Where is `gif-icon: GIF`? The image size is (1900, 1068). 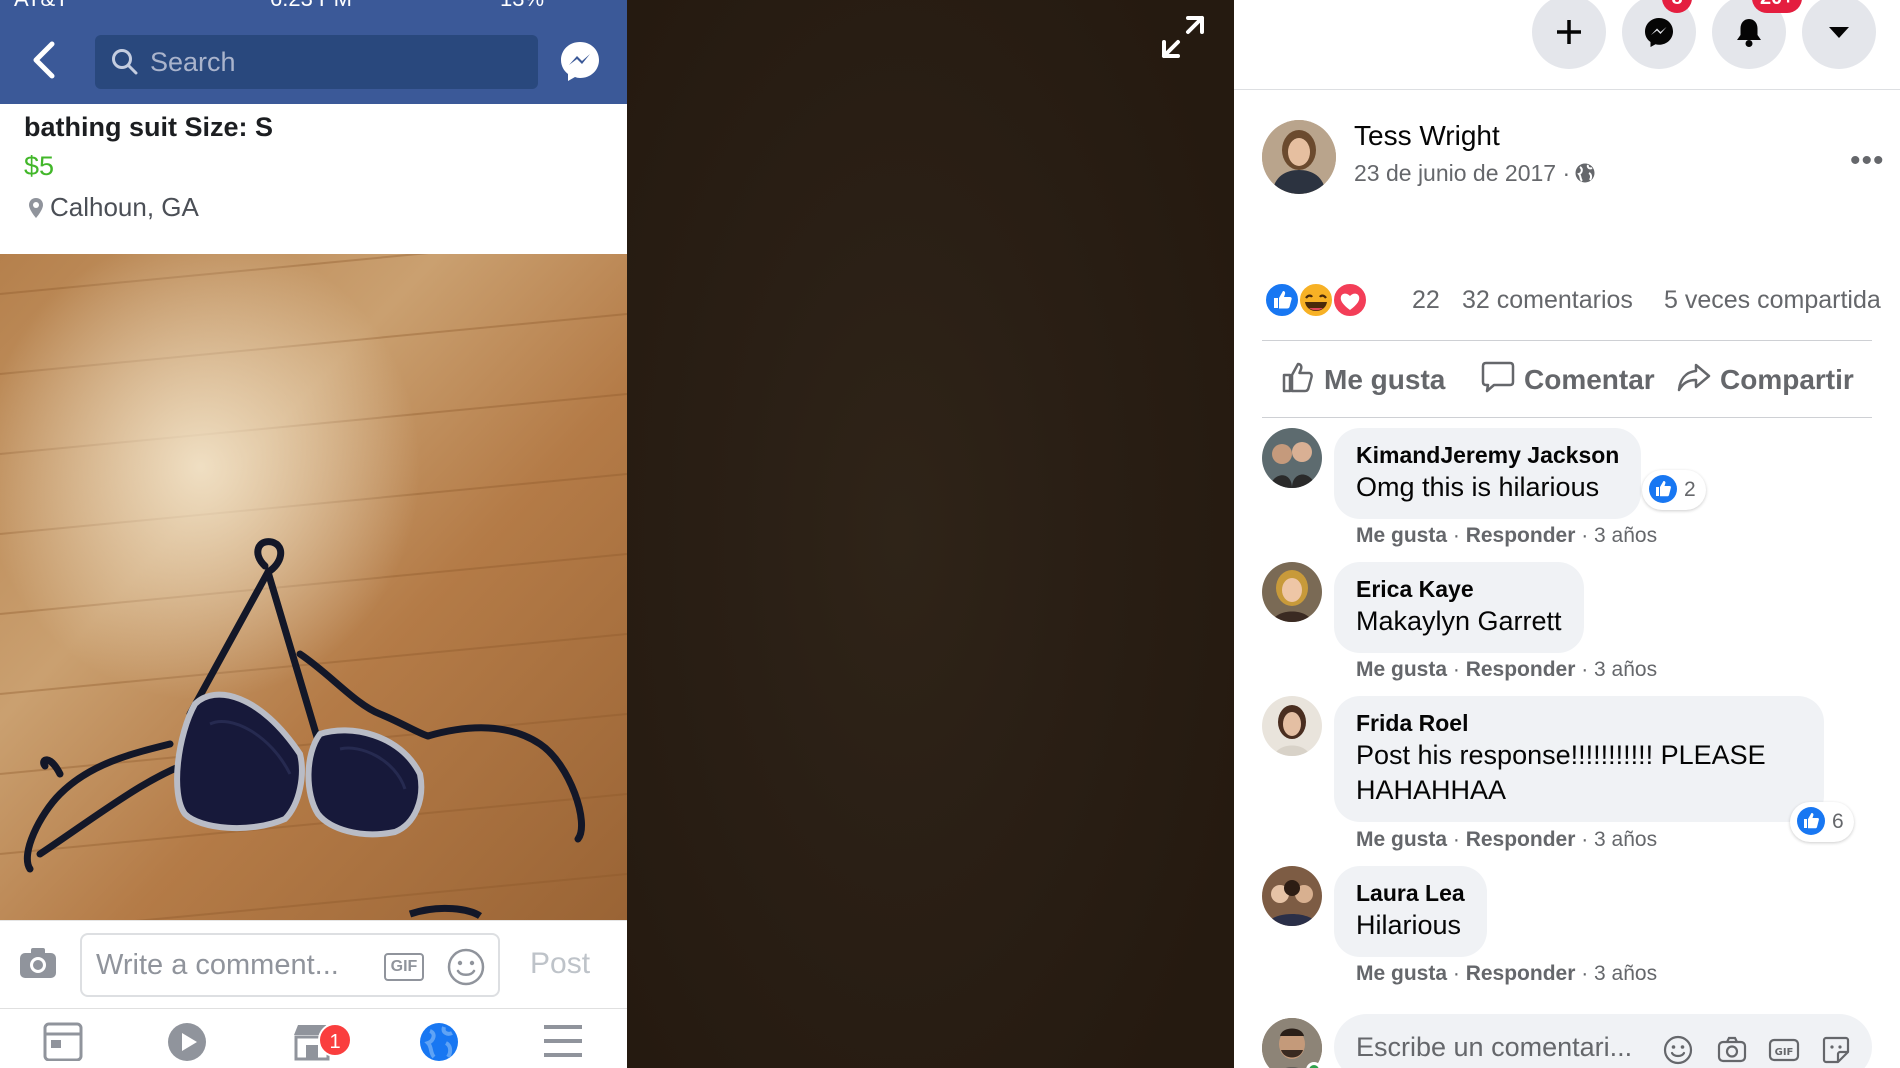
gif-icon: GIF is located at coordinates (1784, 1051).